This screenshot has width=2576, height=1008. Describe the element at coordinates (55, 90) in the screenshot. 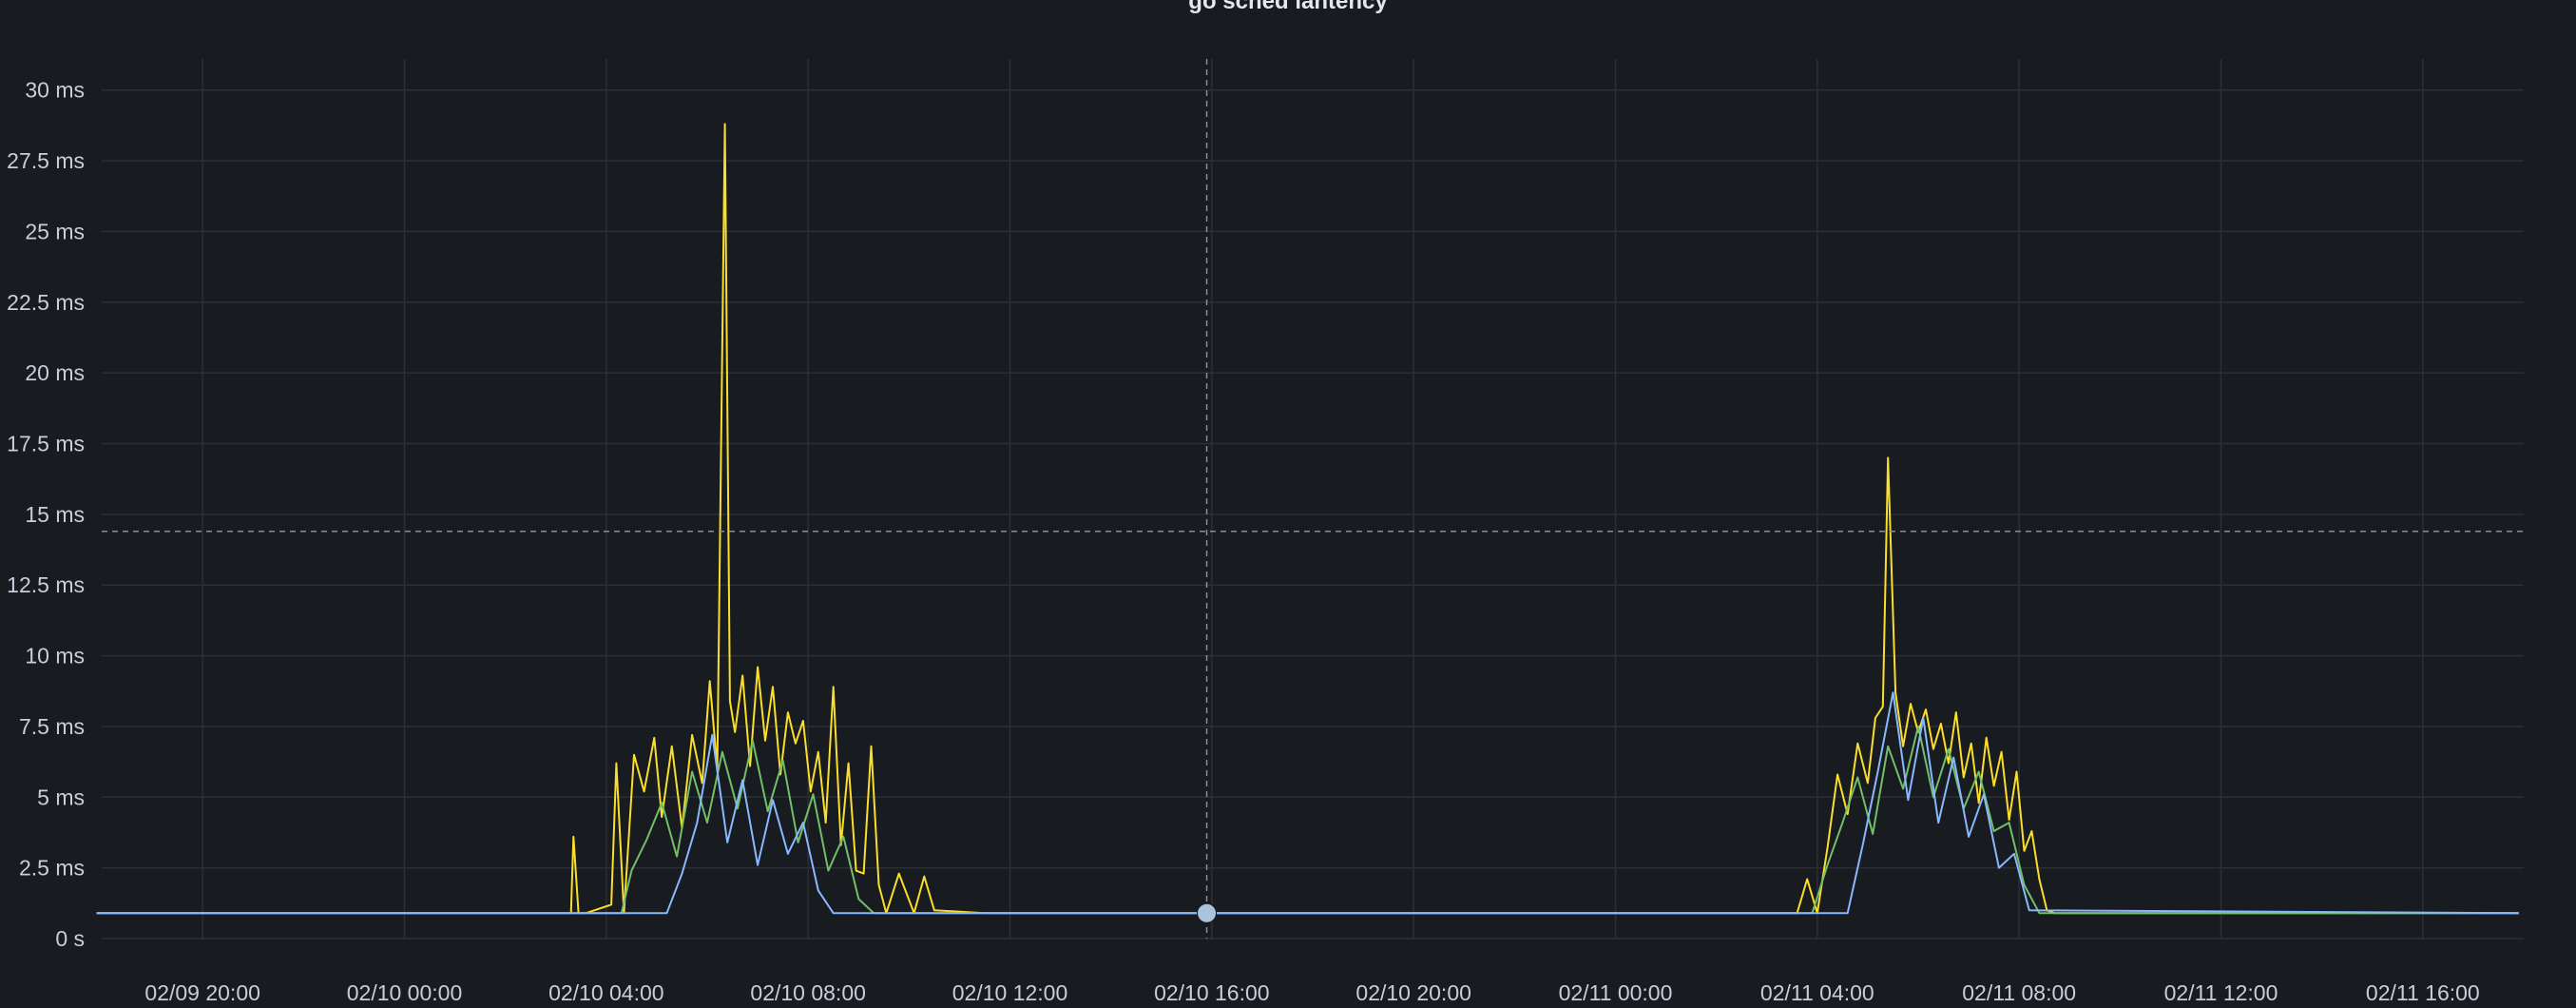

I see `y-tick-label: 30 ms` at that location.